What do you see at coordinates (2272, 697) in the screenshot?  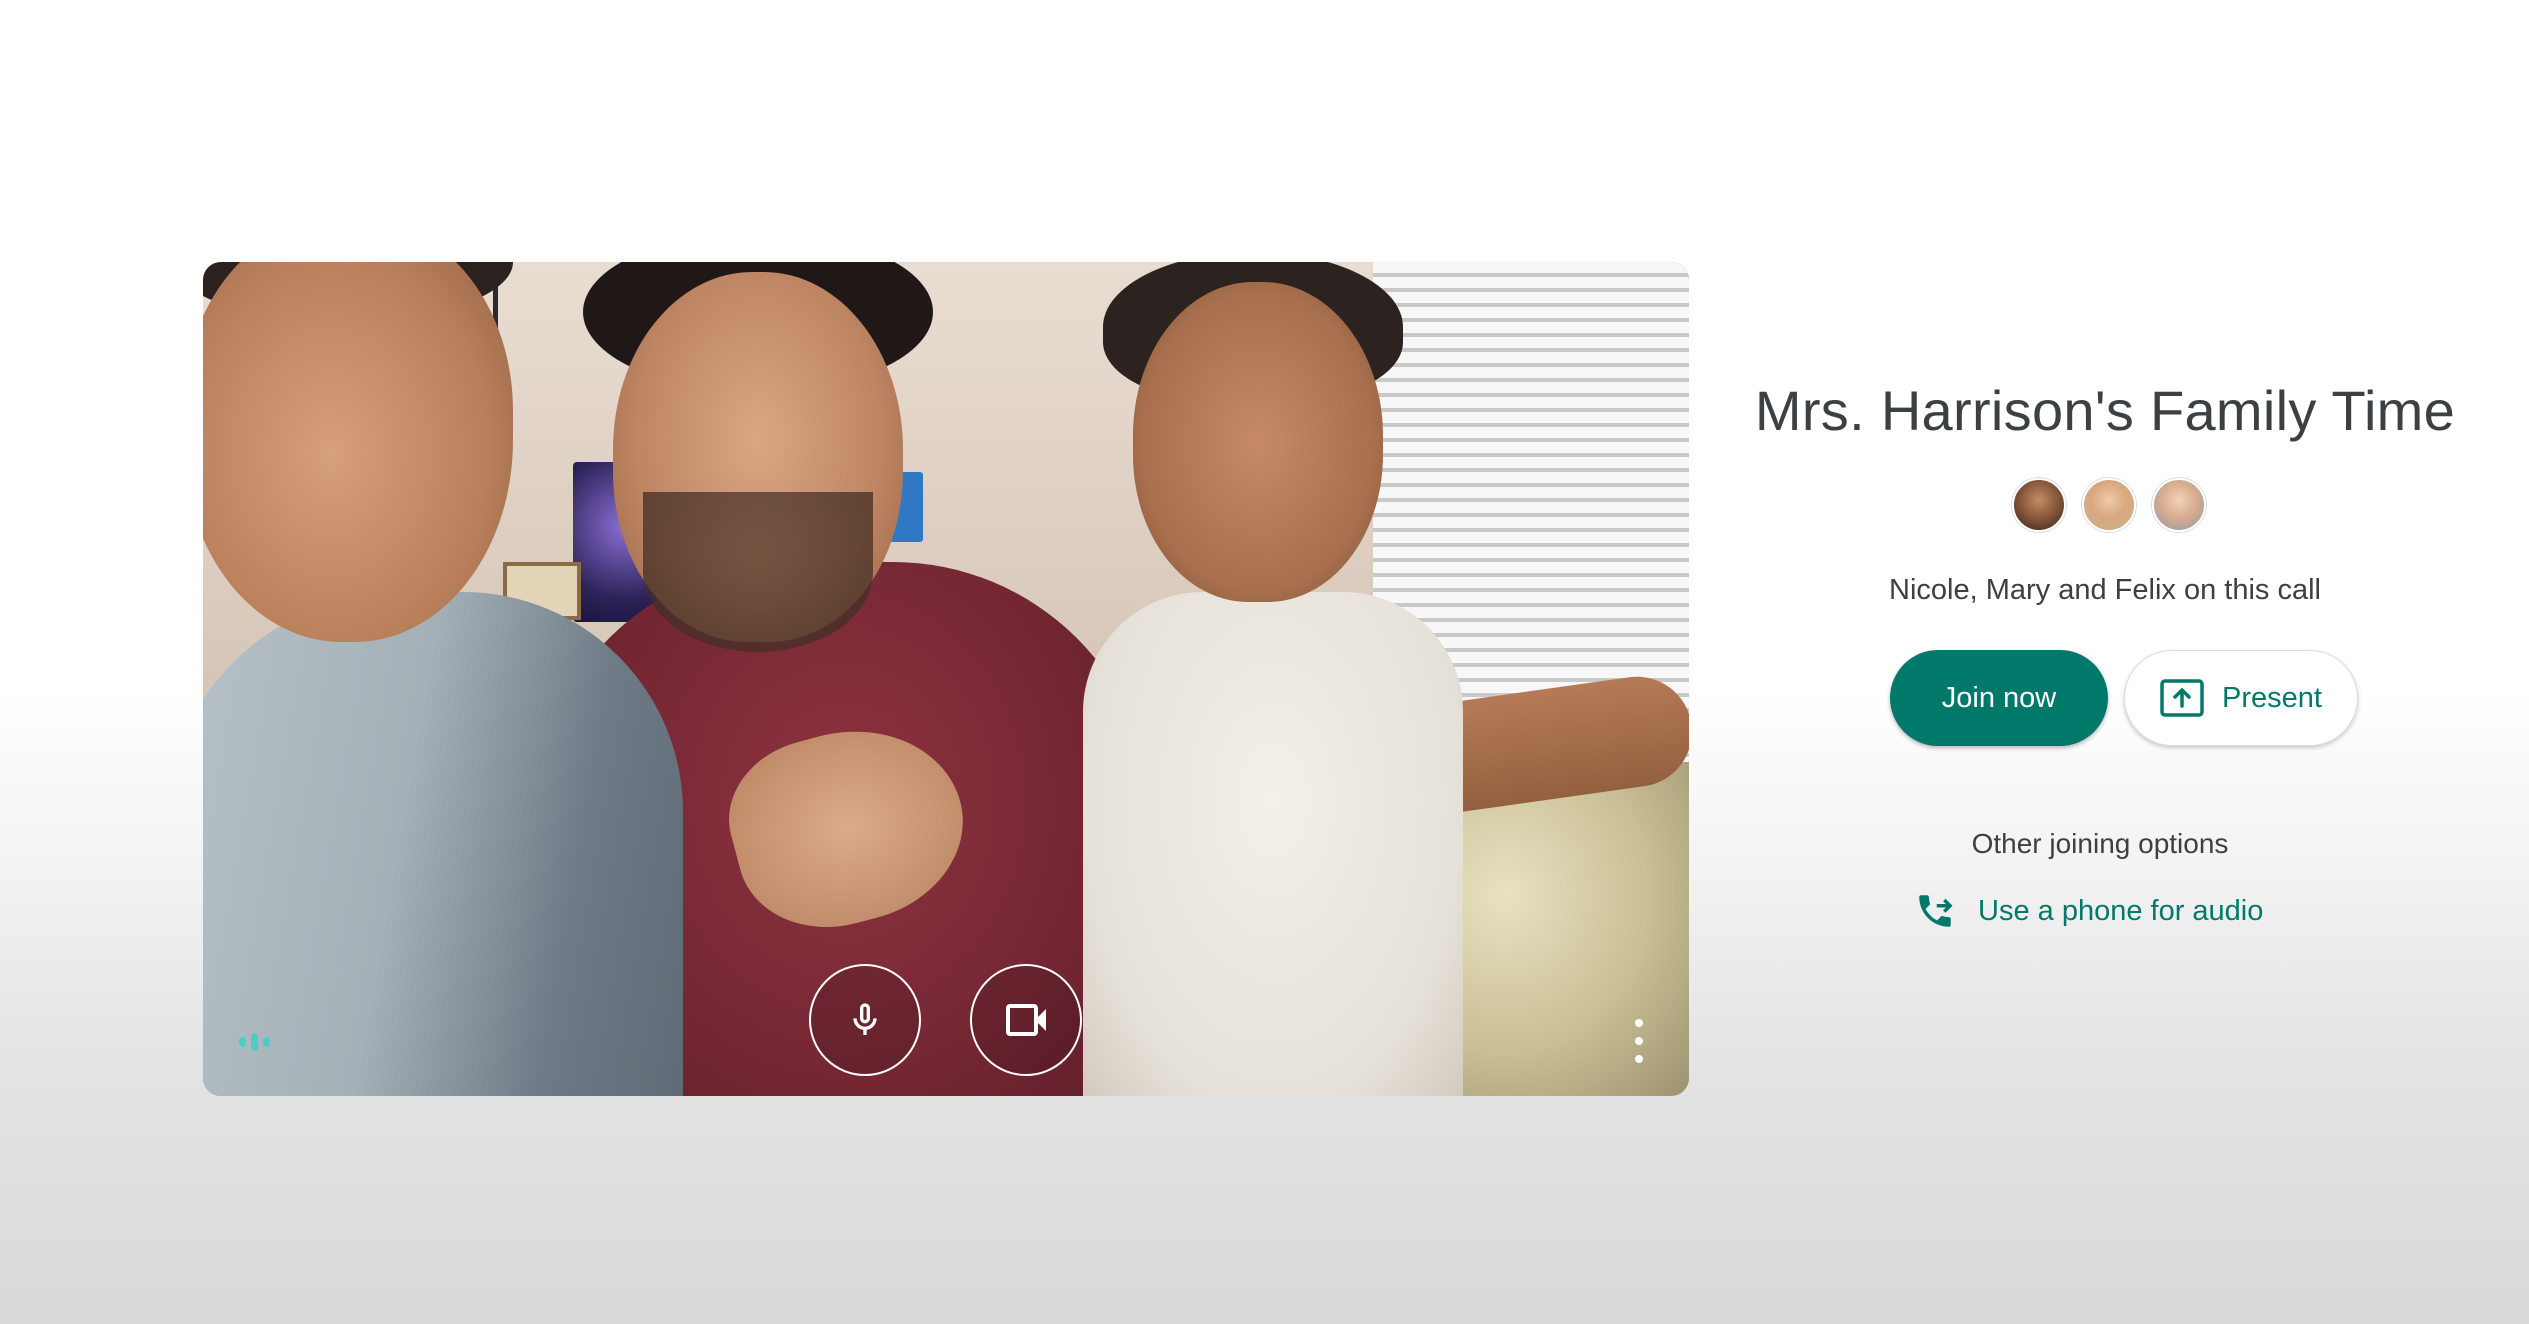 I see `present-label: Present` at bounding box center [2272, 697].